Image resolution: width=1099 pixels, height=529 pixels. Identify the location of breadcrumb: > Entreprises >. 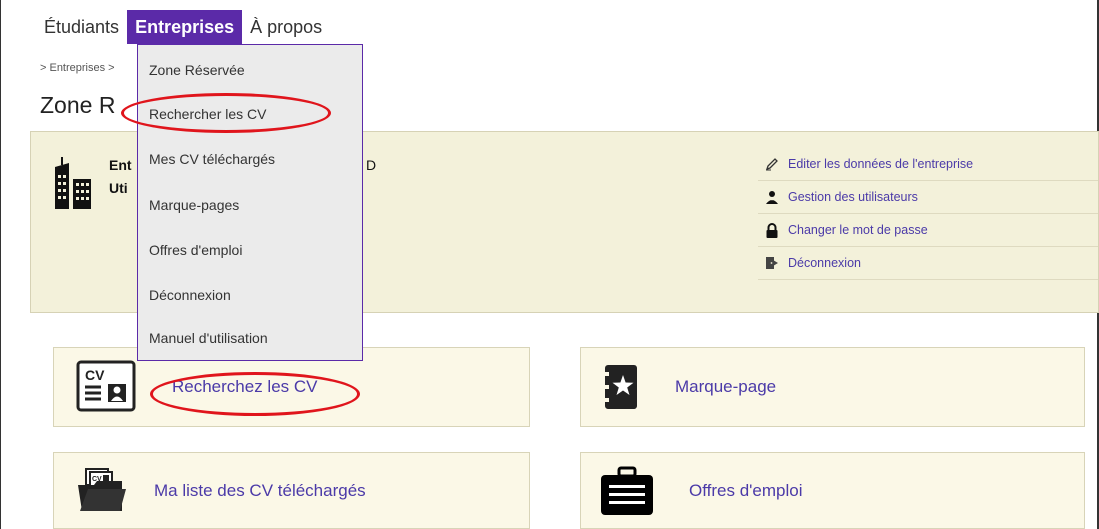
(77, 68).